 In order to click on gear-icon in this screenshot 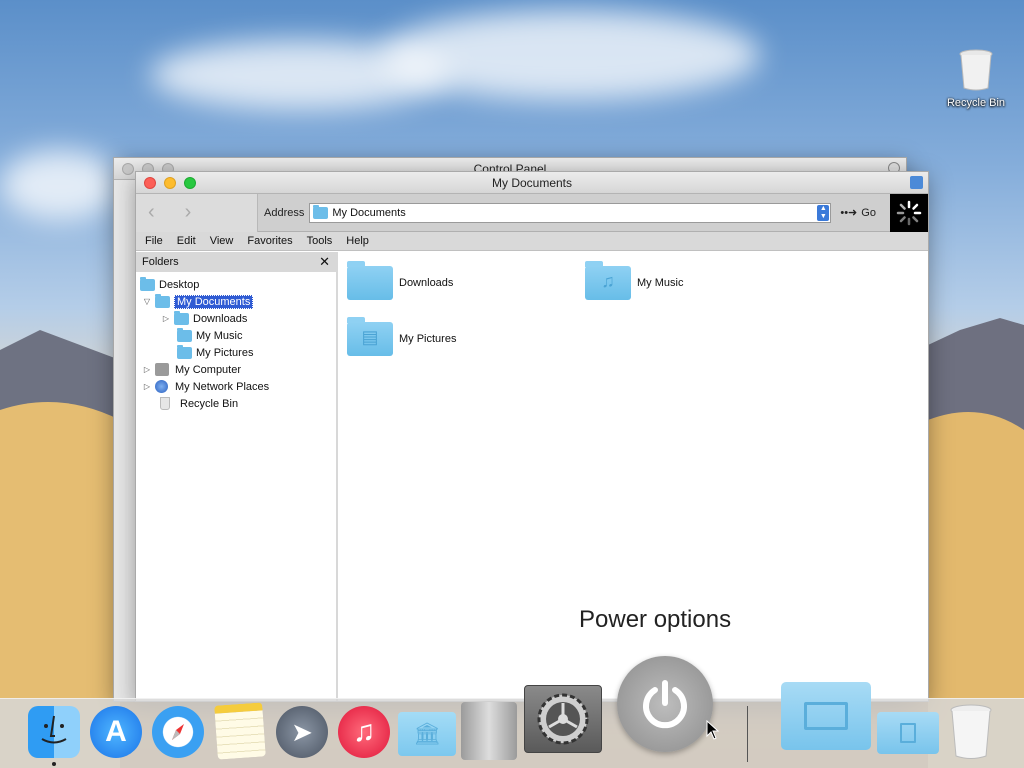, I will do `click(563, 719)`.